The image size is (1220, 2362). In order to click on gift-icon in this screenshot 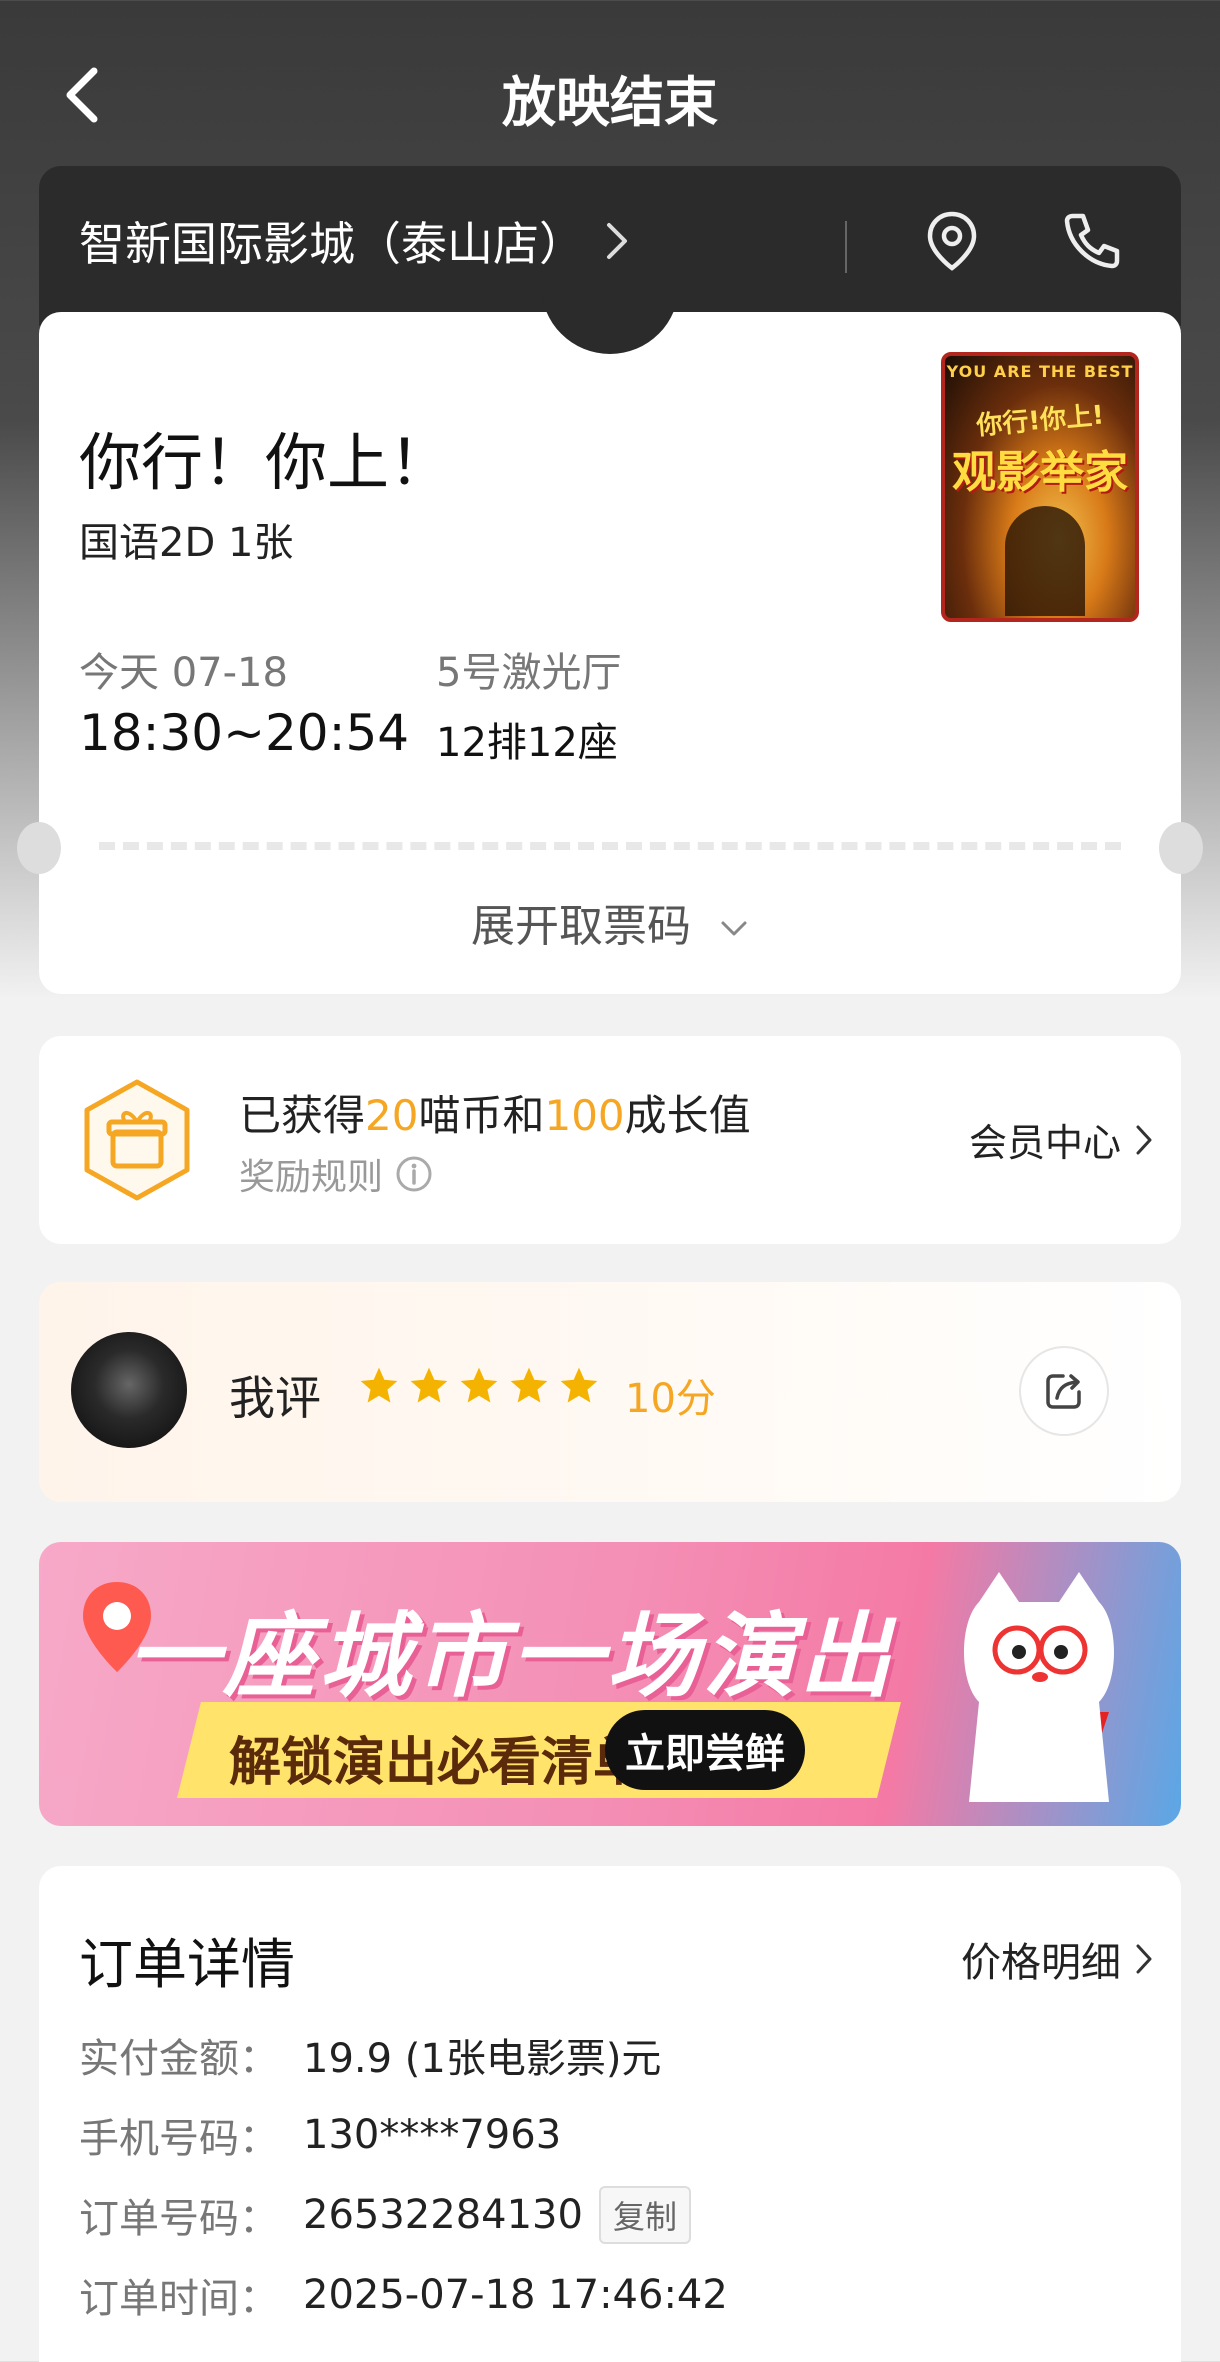, I will do `click(137, 1140)`.